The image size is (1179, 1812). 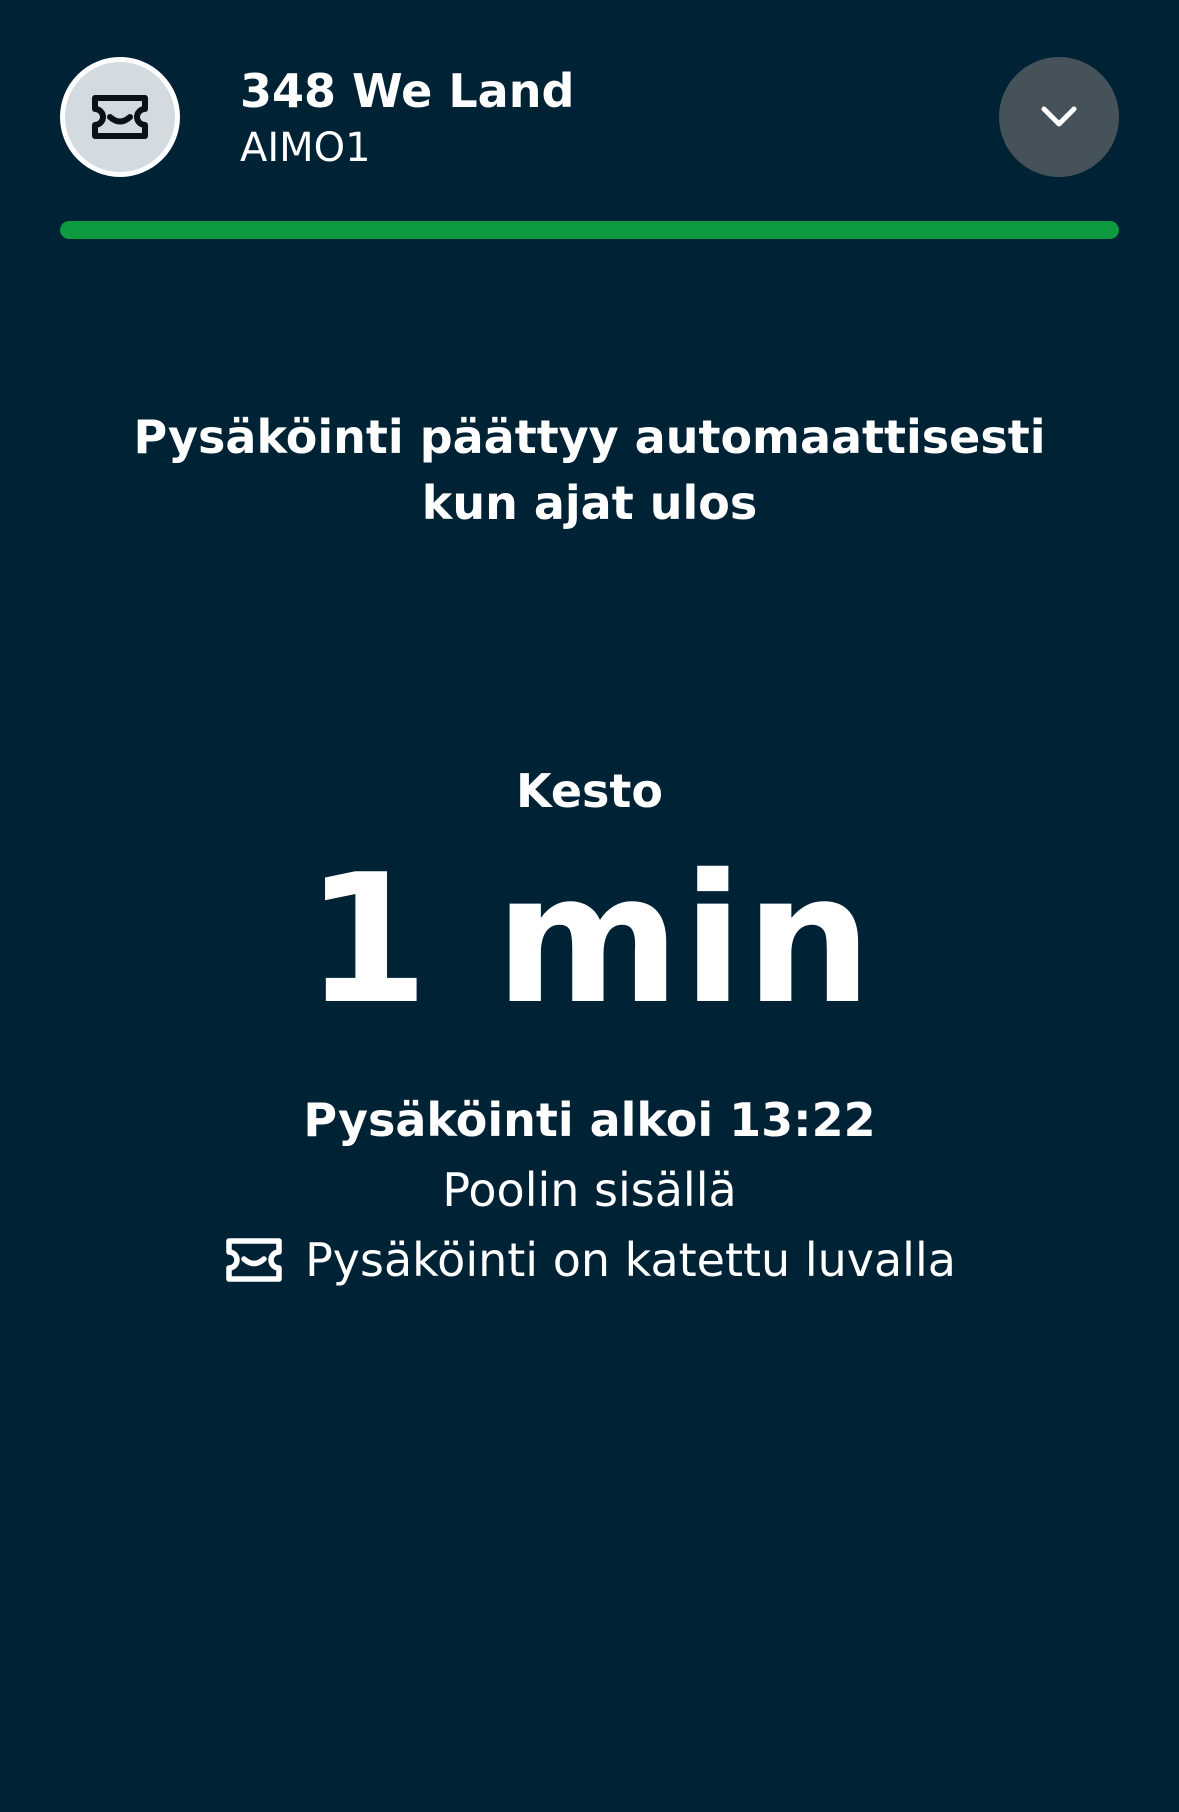 I want to click on duration-value: 1 min, so click(x=589, y=939).